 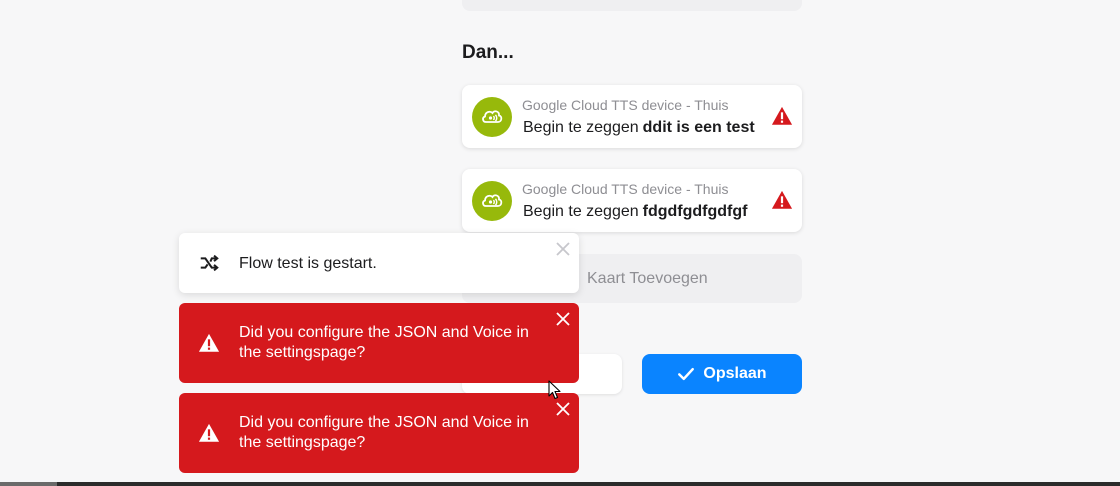 What do you see at coordinates (695, 211) in the screenshot?
I see `action-value: fdgdfgdfgdfgf` at bounding box center [695, 211].